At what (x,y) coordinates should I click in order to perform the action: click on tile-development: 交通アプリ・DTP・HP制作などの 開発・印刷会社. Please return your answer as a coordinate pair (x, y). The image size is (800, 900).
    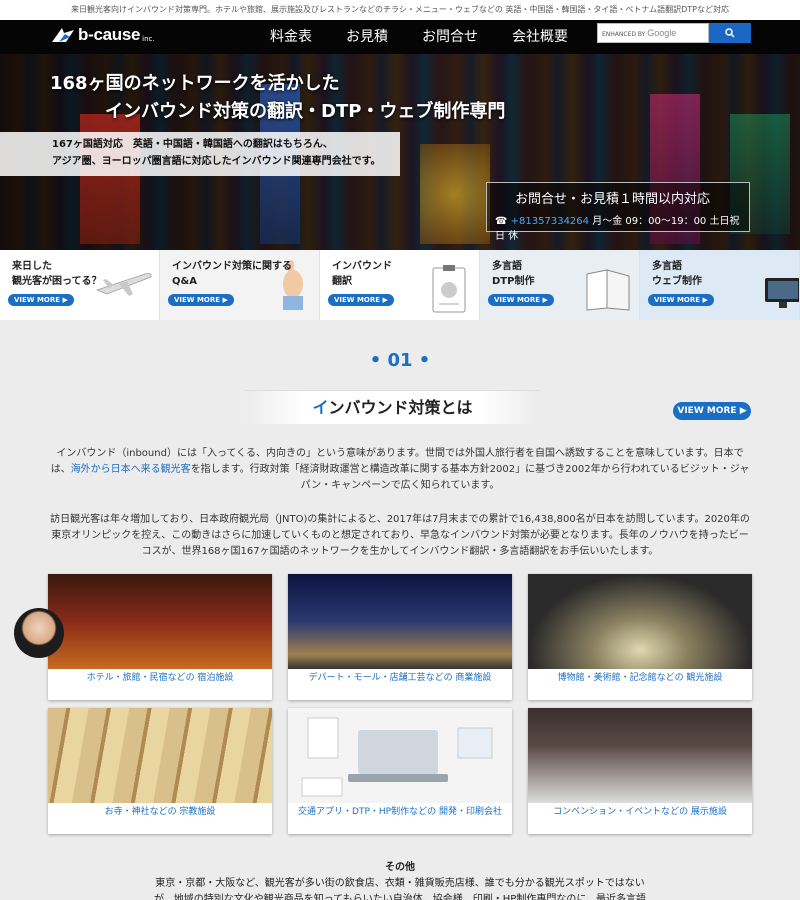
    Looking at the image, I should click on (400, 771).